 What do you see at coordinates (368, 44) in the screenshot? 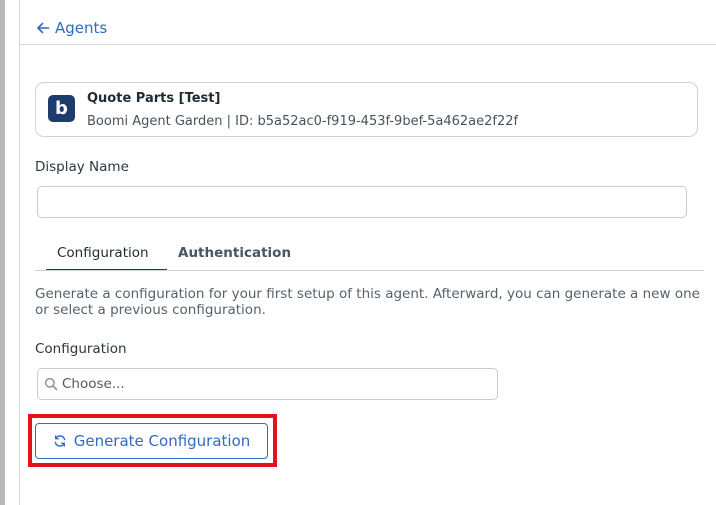
I see `header-divider` at bounding box center [368, 44].